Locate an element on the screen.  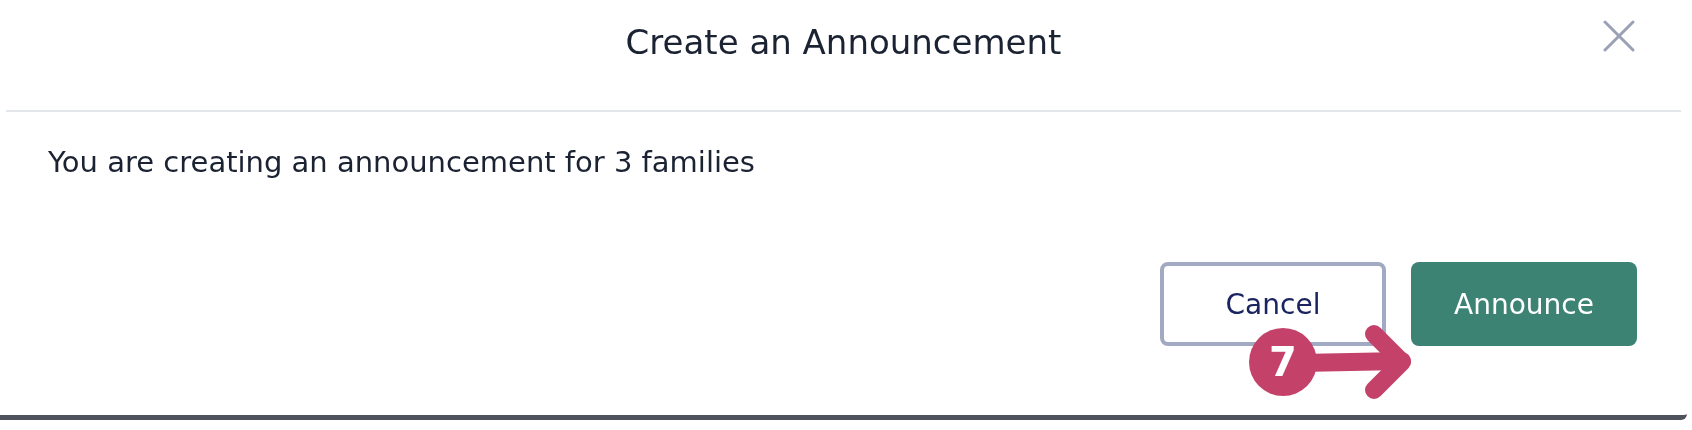
announce-button: Announce is located at coordinates (1524, 304).